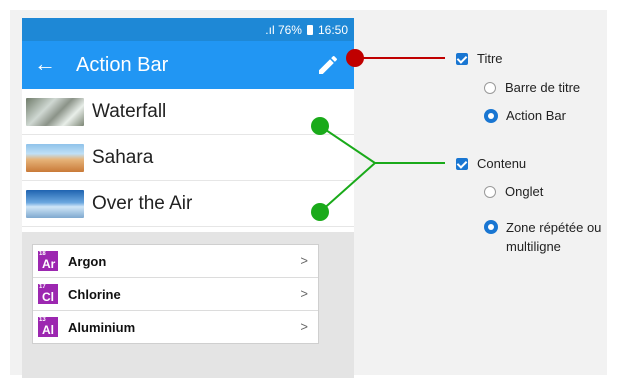 The height and width of the screenshot is (385, 617). What do you see at coordinates (554, 227) in the screenshot?
I see `zone-label-line1: Zone répétée ou` at bounding box center [554, 227].